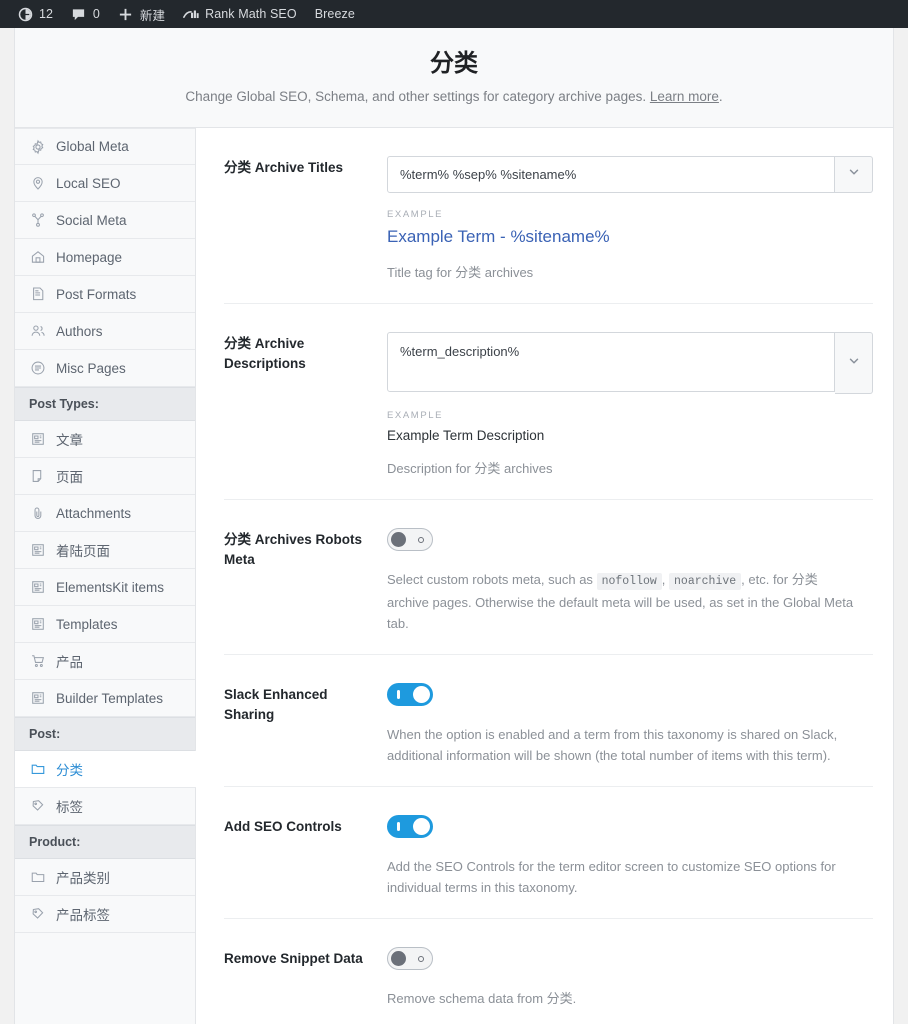  I want to click on field-label: 分类 Archives Robots Meta, so click(293, 549).